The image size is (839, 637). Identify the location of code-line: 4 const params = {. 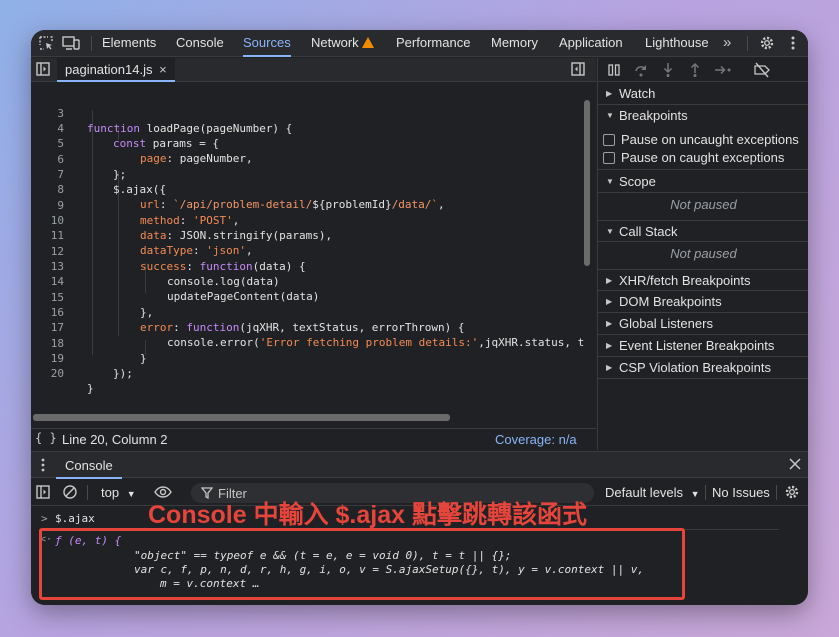
(125, 128).